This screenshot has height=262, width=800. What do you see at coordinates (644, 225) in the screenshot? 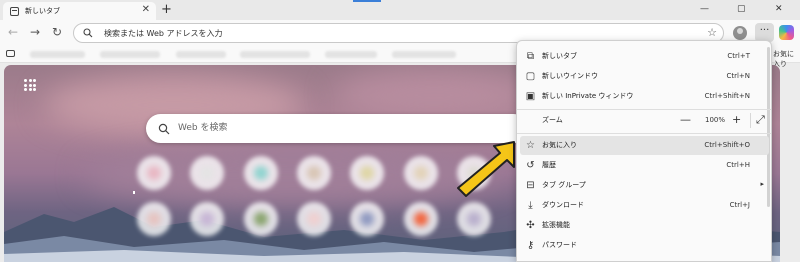
I see `menu-item-extensions: ✣ 拡張機能` at bounding box center [644, 225].